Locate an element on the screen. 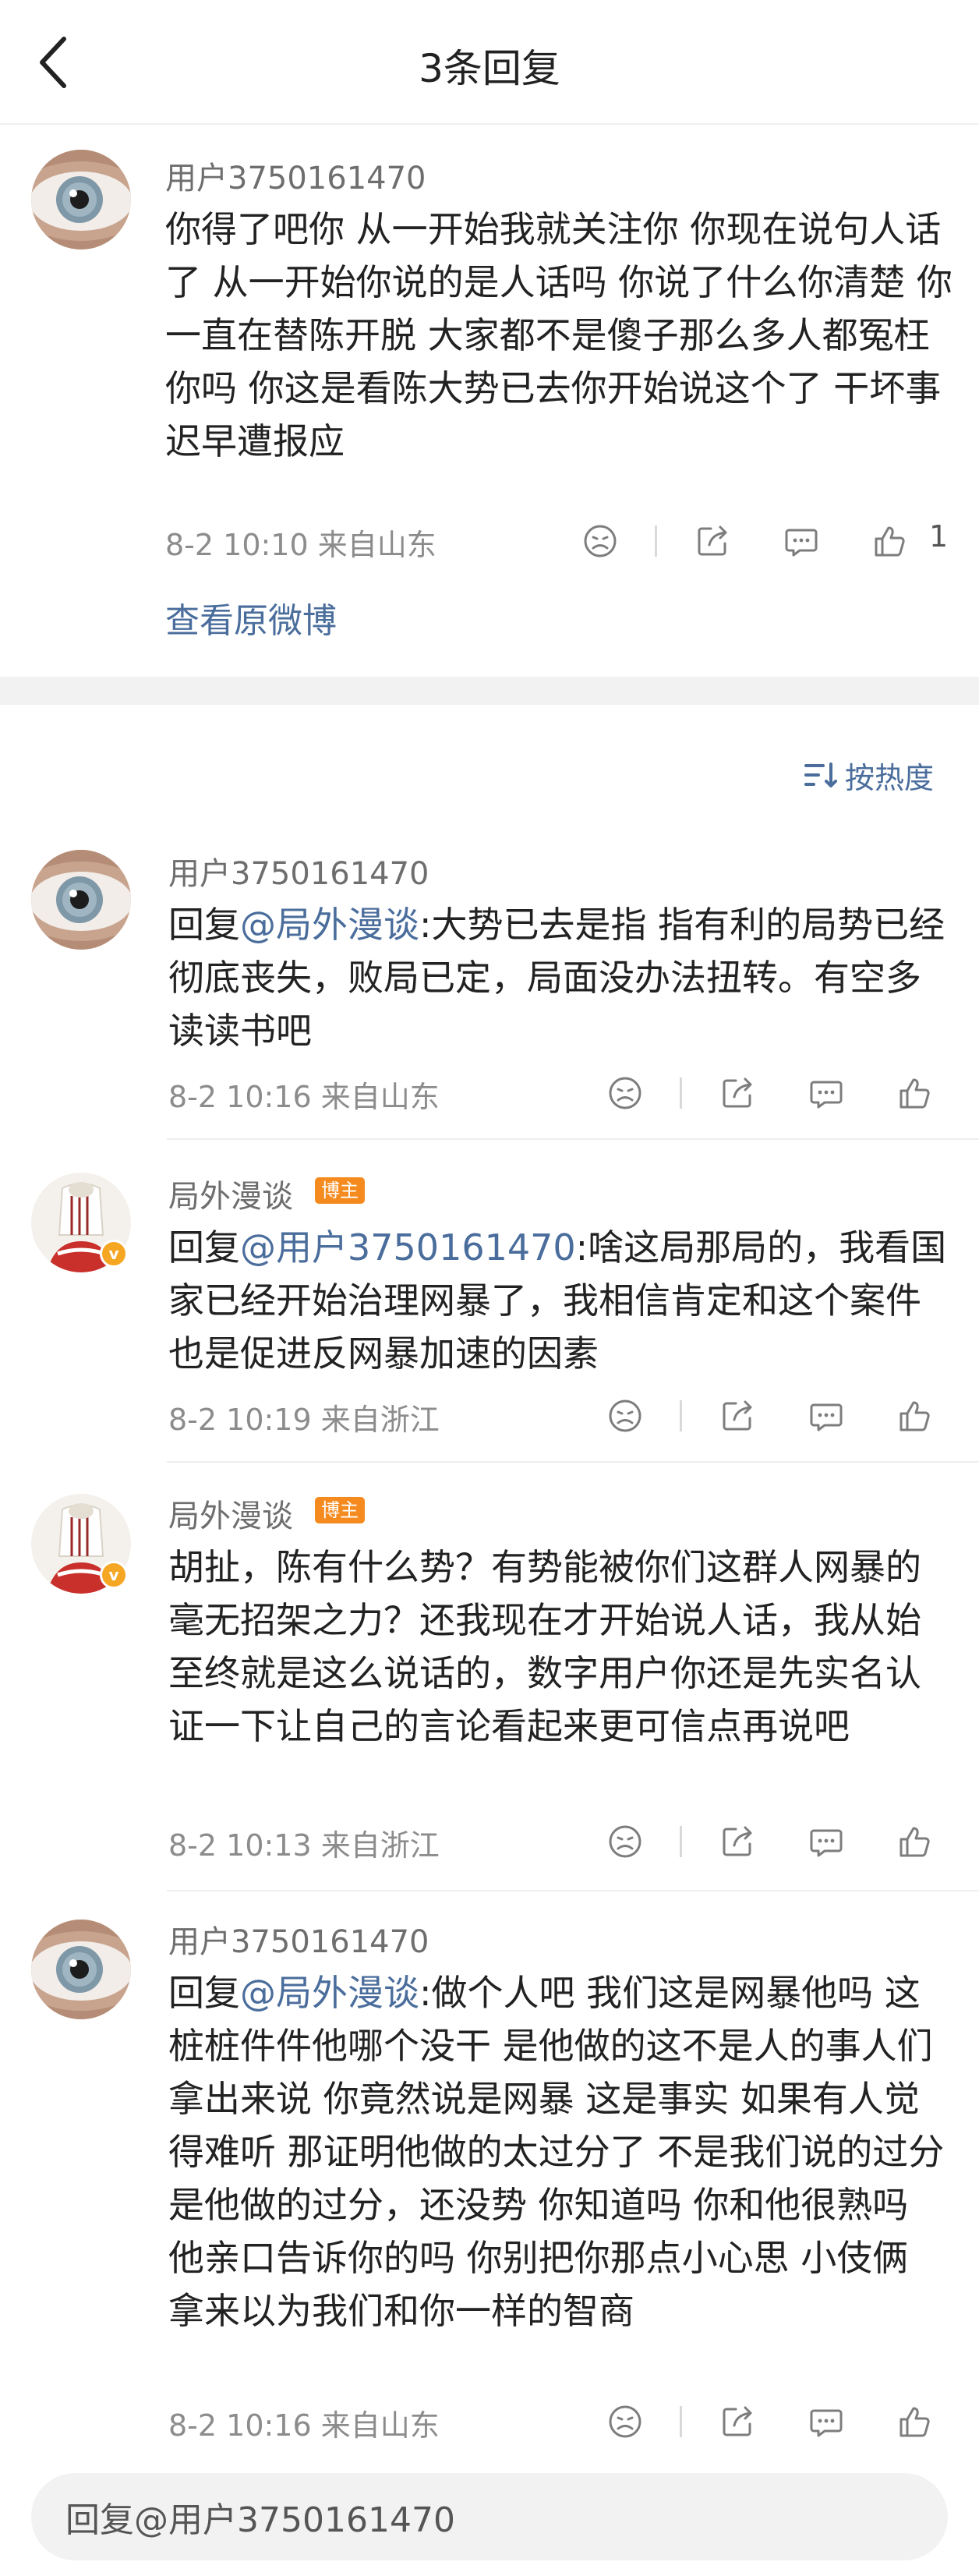 This screenshot has height=2576, width=979. like-count: 1 is located at coordinates (939, 536).